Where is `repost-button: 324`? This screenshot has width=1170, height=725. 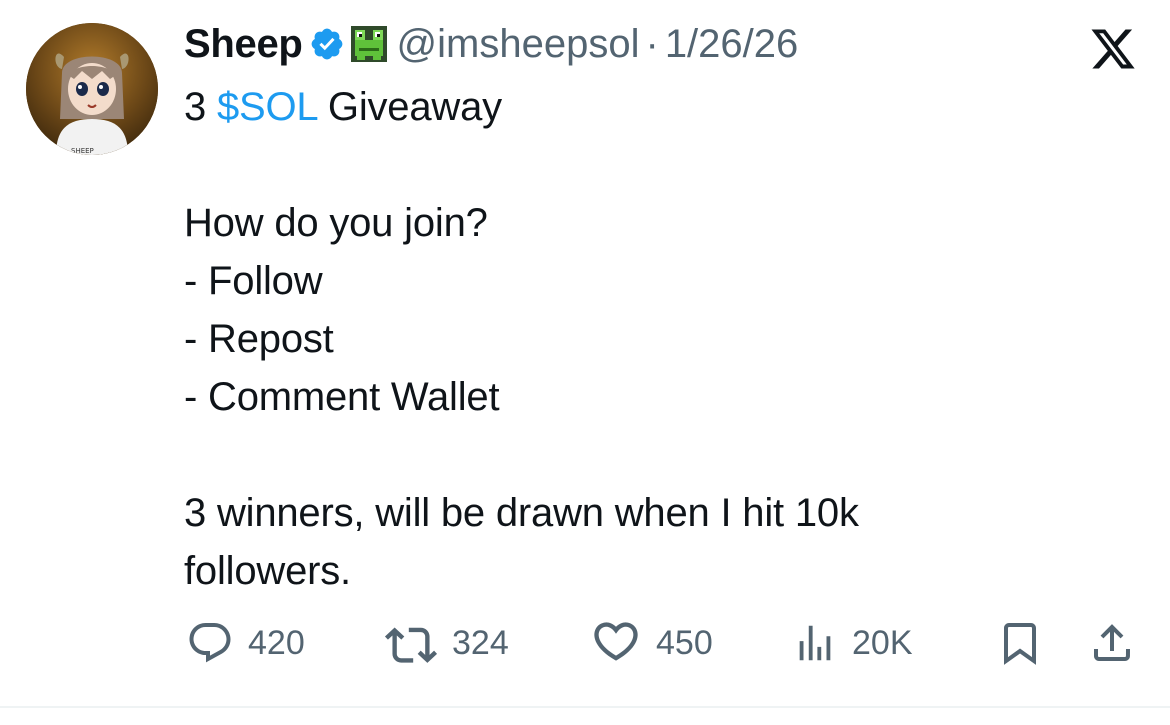
repost-button: 324 is located at coordinates (446, 643).